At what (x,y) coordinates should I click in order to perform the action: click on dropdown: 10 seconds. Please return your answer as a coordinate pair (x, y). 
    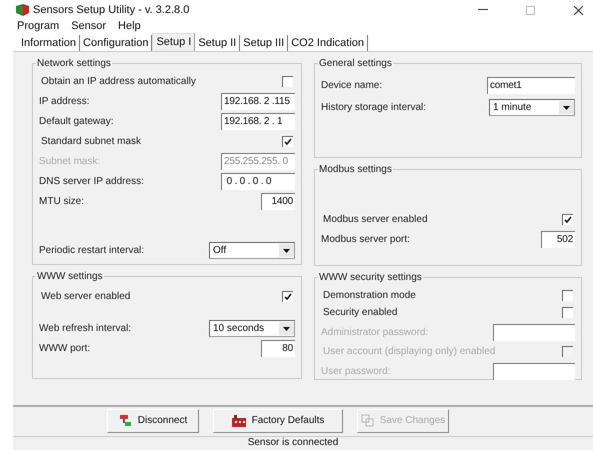
    Looking at the image, I should click on (252, 328).